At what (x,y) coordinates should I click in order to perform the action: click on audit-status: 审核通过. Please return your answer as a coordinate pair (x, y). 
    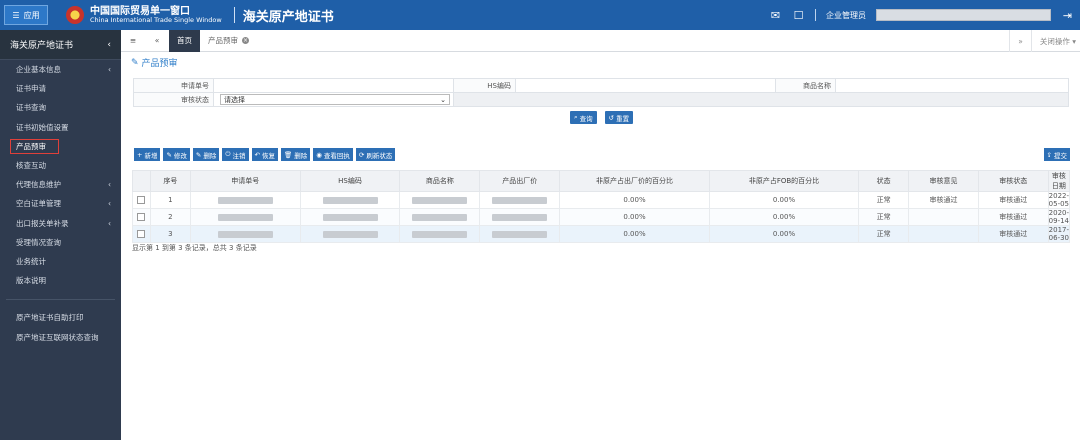
    Looking at the image, I should click on (1013, 234).